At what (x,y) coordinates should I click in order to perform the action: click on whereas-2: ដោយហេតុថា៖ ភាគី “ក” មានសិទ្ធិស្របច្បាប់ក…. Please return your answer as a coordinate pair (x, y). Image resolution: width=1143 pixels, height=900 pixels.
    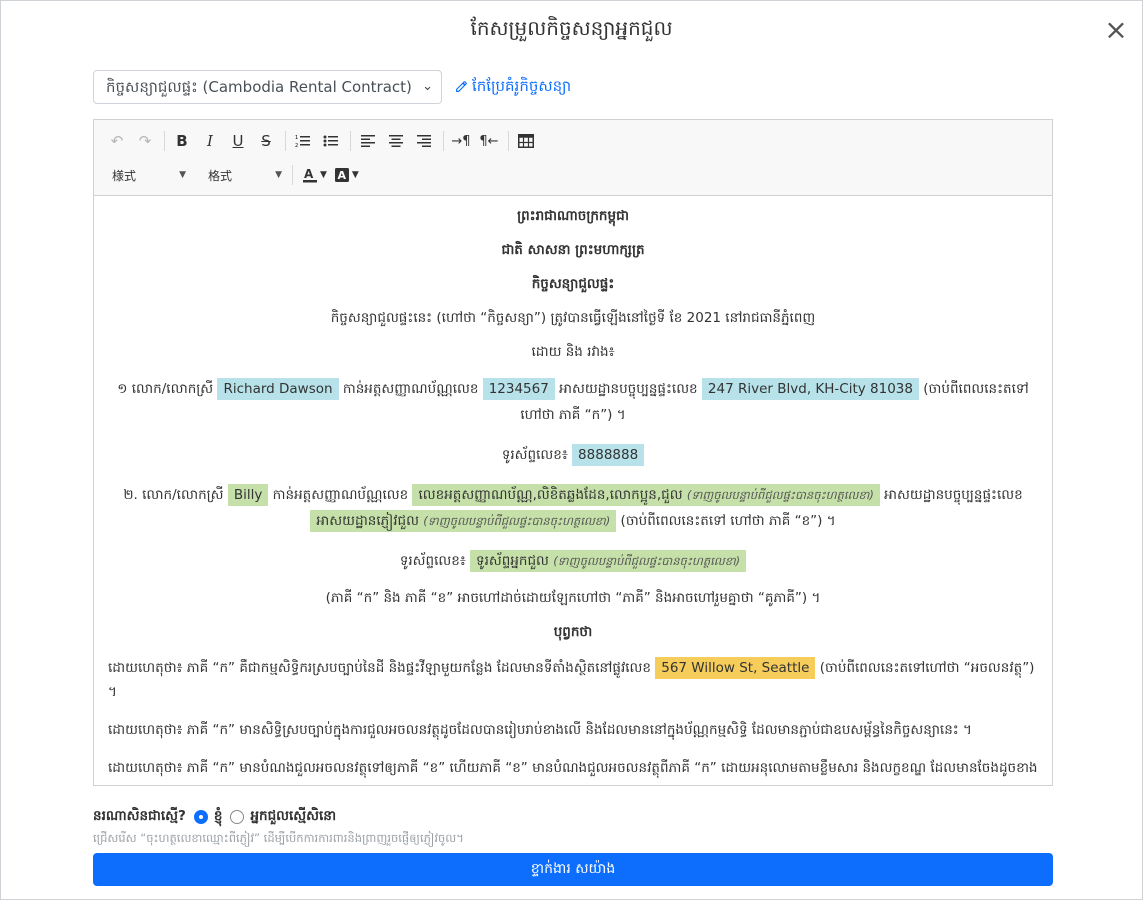
    Looking at the image, I should click on (540, 730).